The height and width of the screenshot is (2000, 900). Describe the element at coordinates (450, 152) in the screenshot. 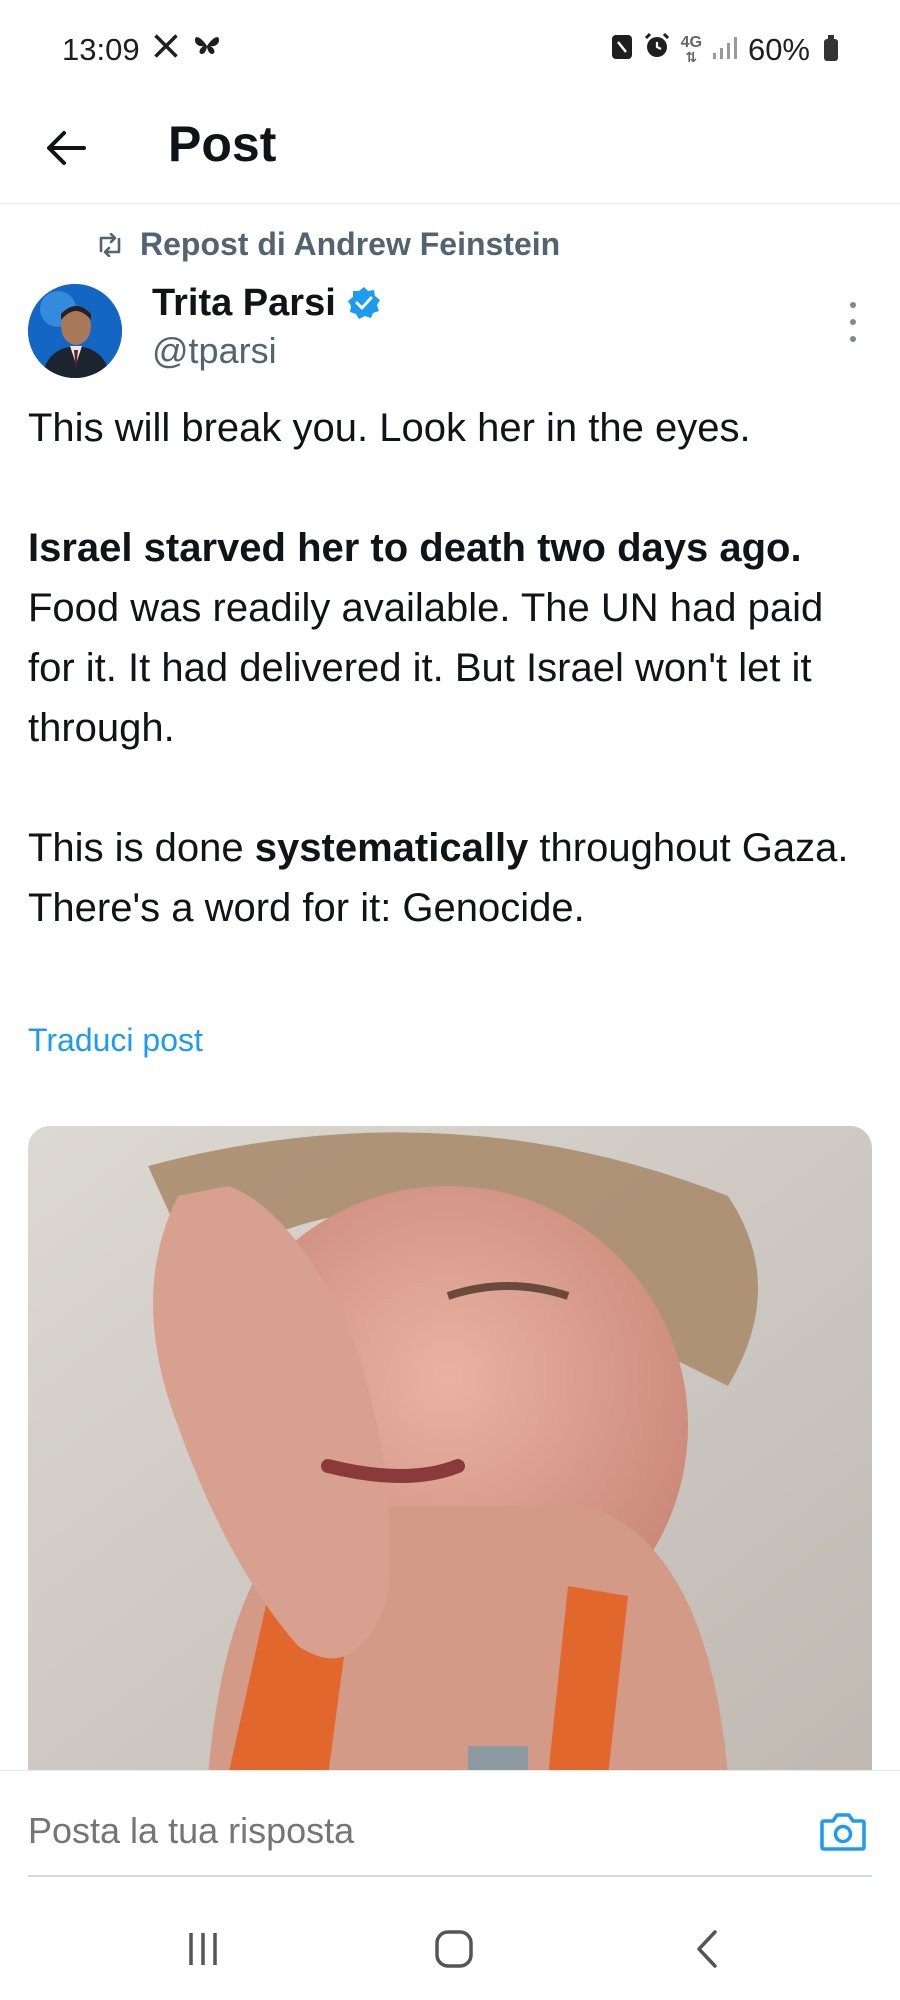

I see `header: Post` at that location.